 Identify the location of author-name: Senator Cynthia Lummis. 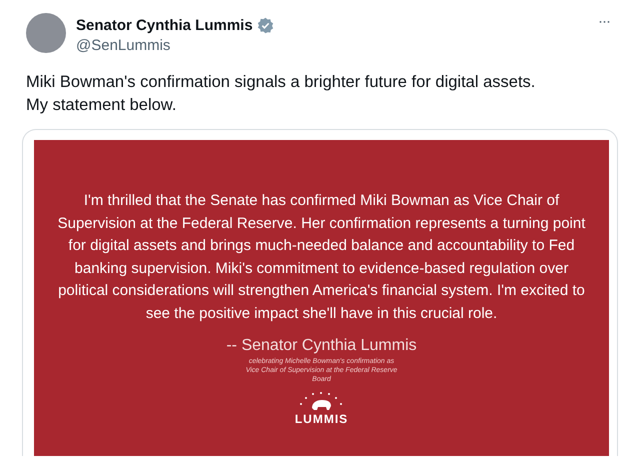
(164, 25).